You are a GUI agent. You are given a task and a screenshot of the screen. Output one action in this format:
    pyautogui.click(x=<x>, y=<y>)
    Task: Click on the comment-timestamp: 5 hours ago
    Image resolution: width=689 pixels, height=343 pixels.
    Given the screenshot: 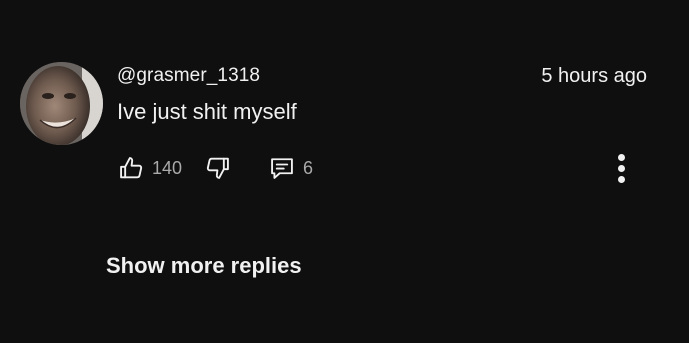 What is the action you would take?
    pyautogui.click(x=594, y=76)
    